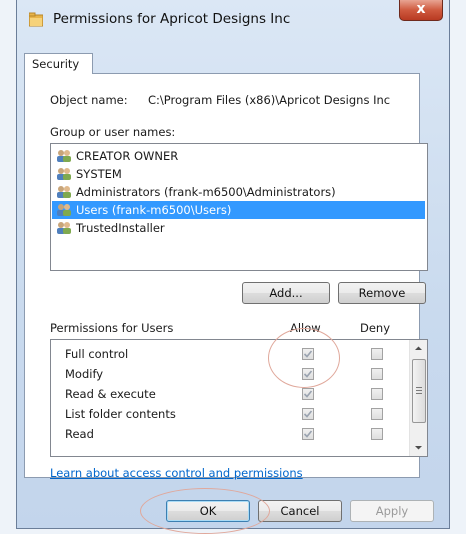 This screenshot has width=466, height=534. Describe the element at coordinates (120, 228) in the screenshot. I see `user-name: TrustedInstaller` at that location.